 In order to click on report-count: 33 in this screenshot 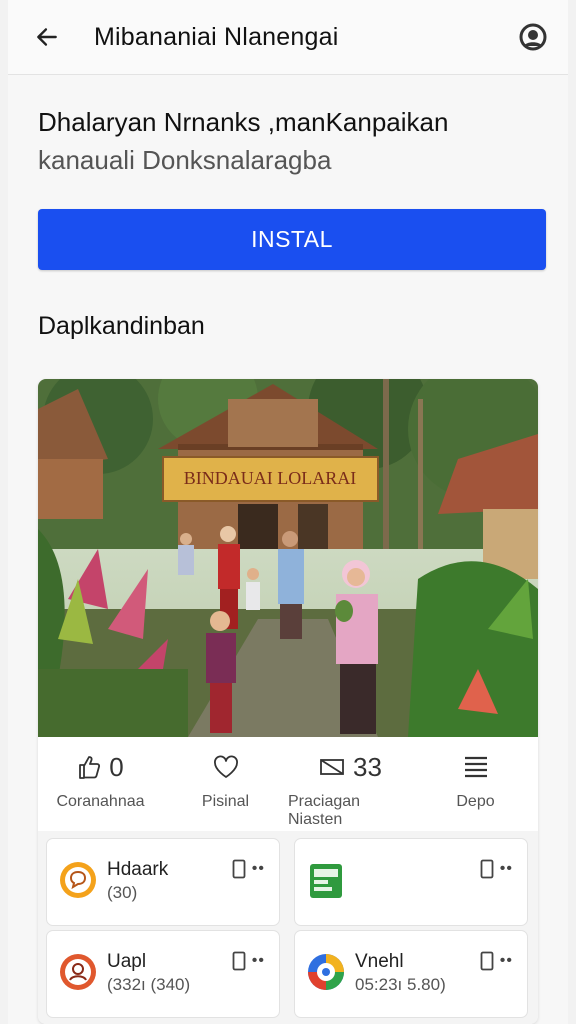, I will do `click(367, 766)`.